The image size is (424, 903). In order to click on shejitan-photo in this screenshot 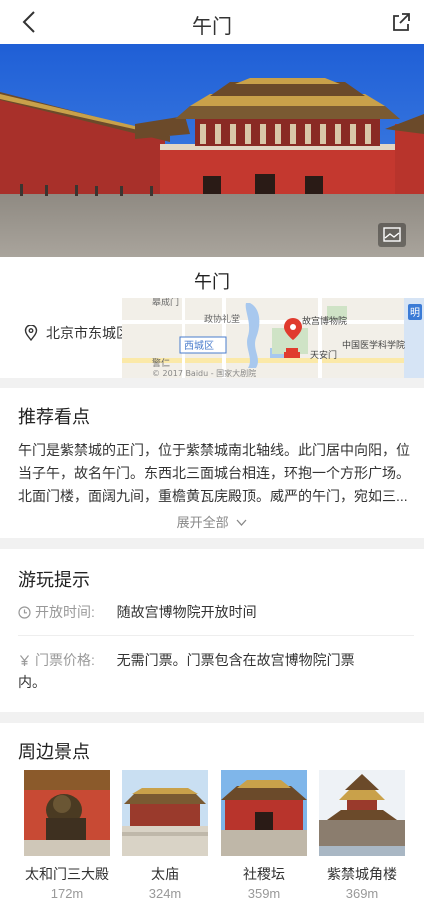, I will do `click(264, 813)`.